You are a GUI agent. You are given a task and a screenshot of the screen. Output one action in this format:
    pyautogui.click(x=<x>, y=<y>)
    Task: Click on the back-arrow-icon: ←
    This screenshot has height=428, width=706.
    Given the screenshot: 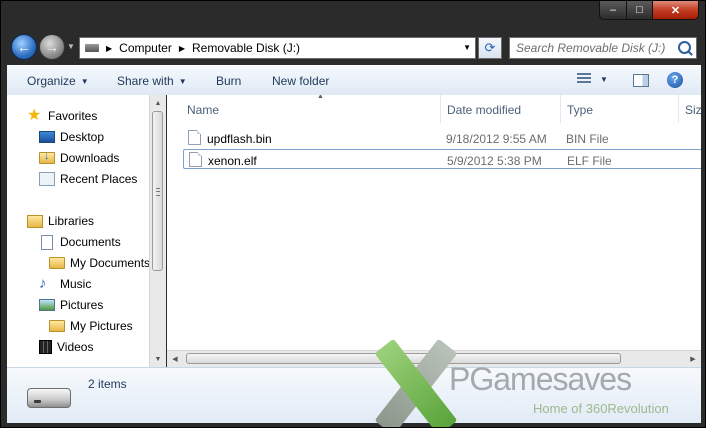 What is the action you would take?
    pyautogui.click(x=24, y=47)
    